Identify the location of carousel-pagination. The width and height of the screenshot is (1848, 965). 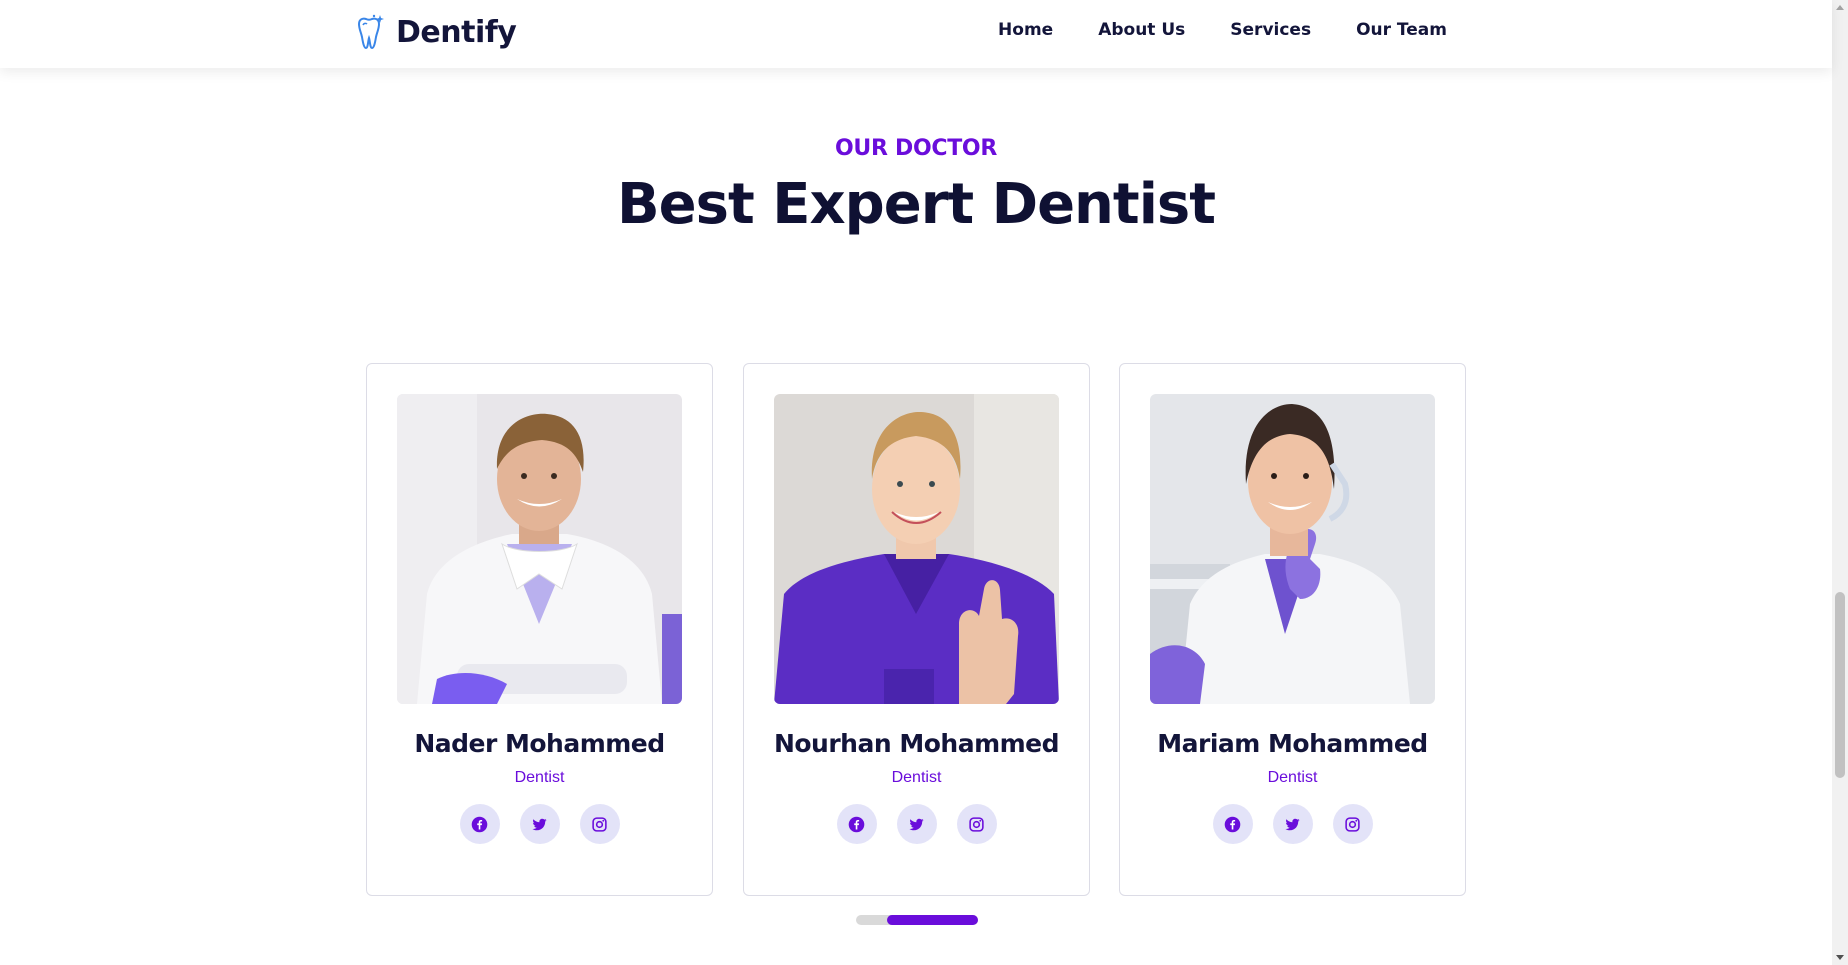
(917, 920).